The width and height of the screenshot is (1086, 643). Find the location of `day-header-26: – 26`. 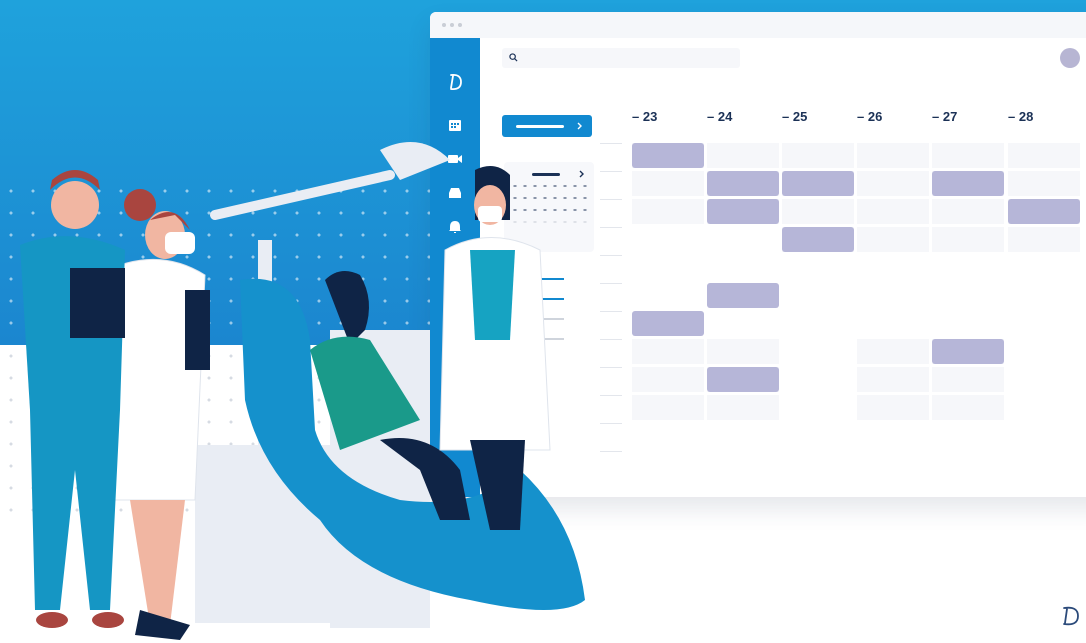

day-header-26: – 26 is located at coordinates (869, 116).